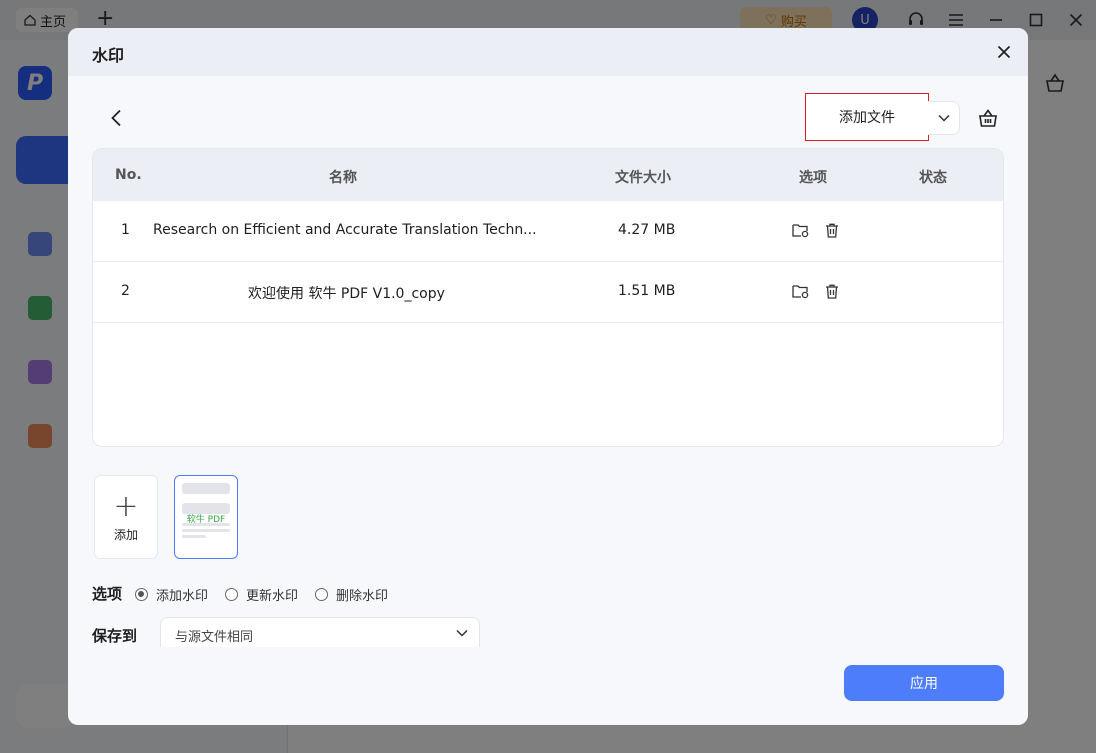 The height and width of the screenshot is (753, 1096). What do you see at coordinates (206, 488) in the screenshot?
I see `template-preview-bar` at bounding box center [206, 488].